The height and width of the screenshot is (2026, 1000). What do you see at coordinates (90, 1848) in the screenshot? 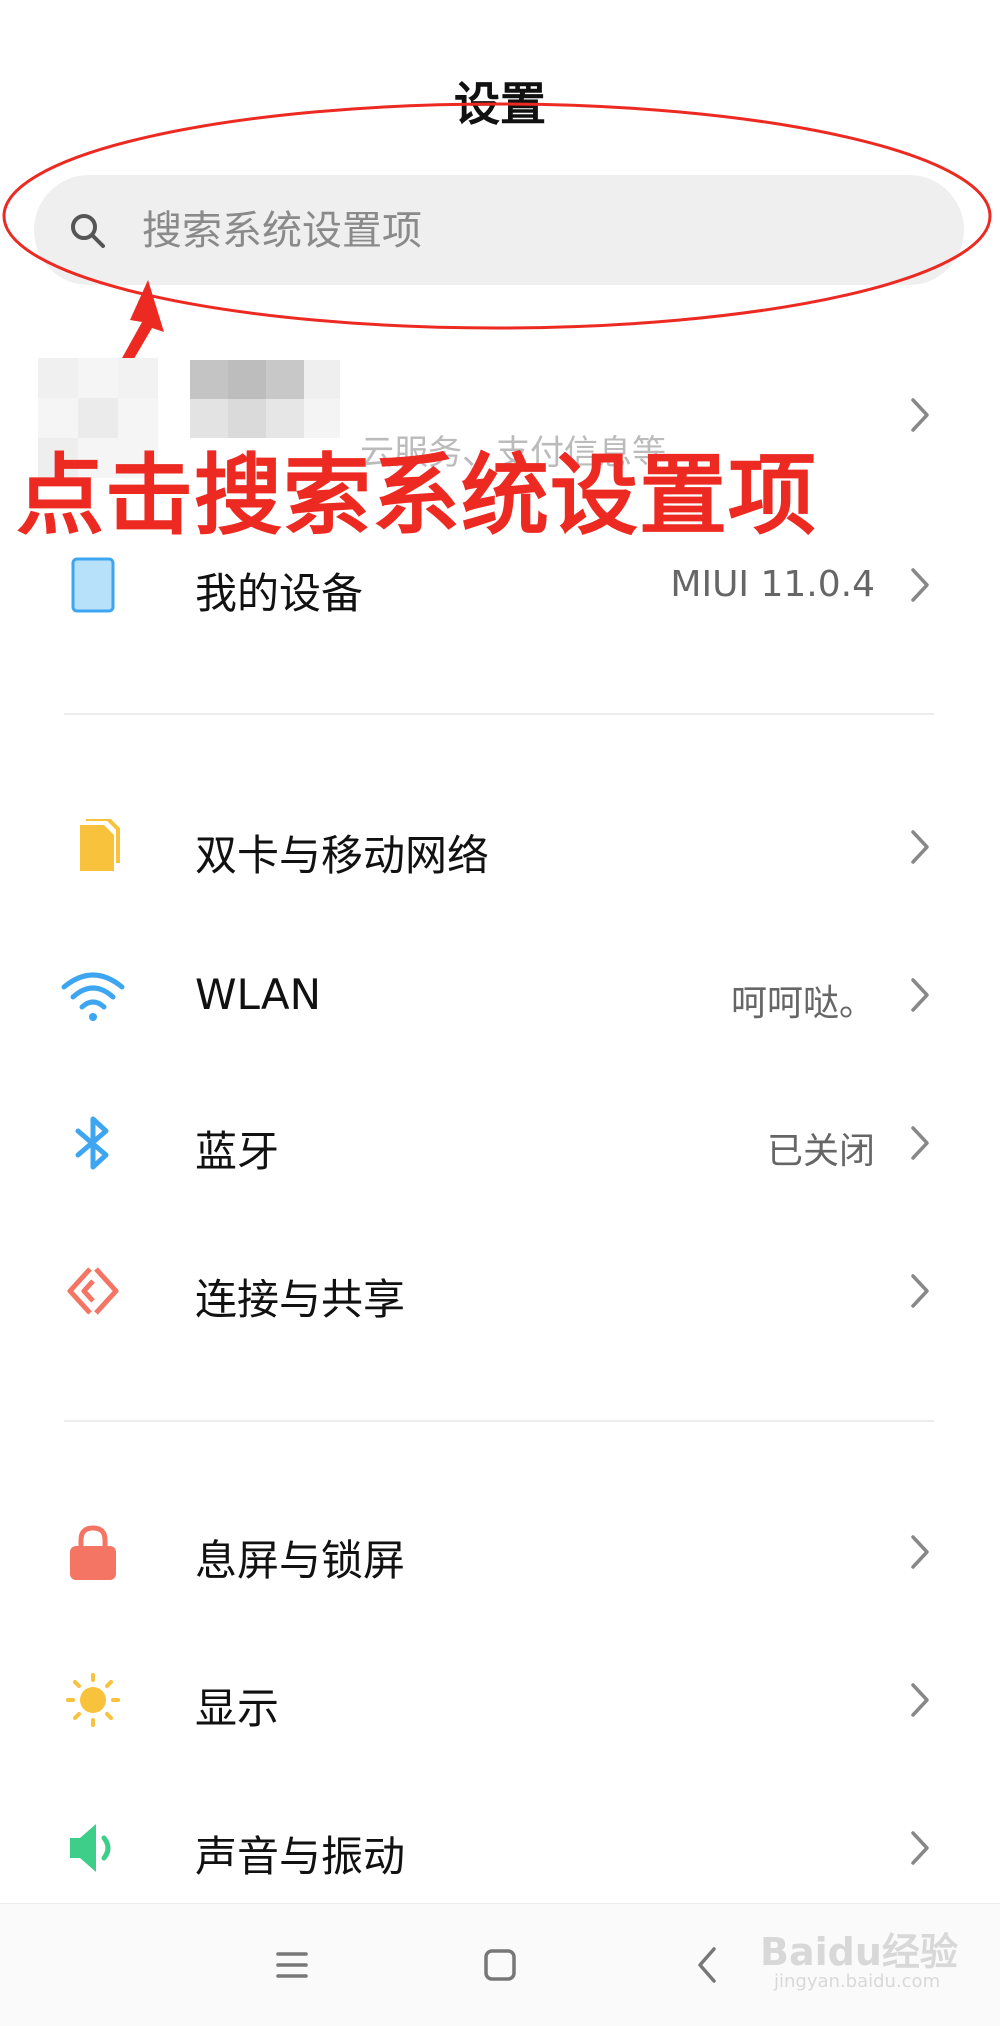
I see `speaker-icon` at bounding box center [90, 1848].